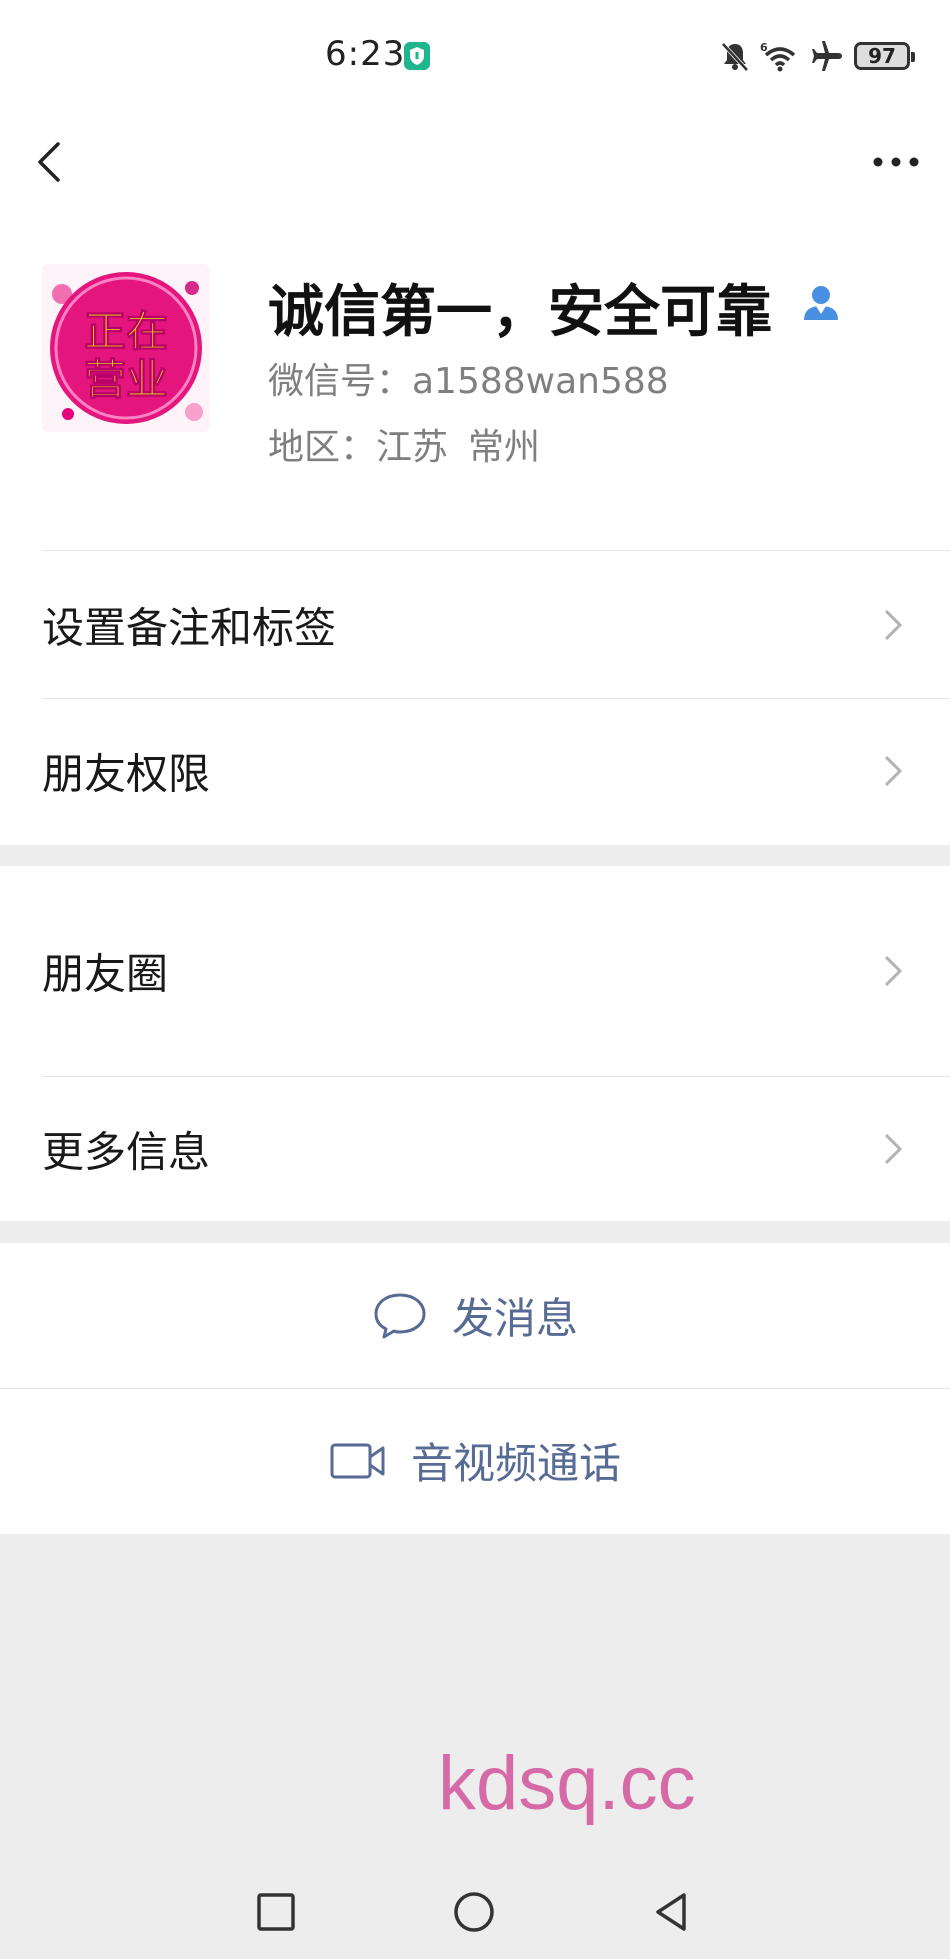  I want to click on avatar-image: 正在 营业, so click(126, 348).